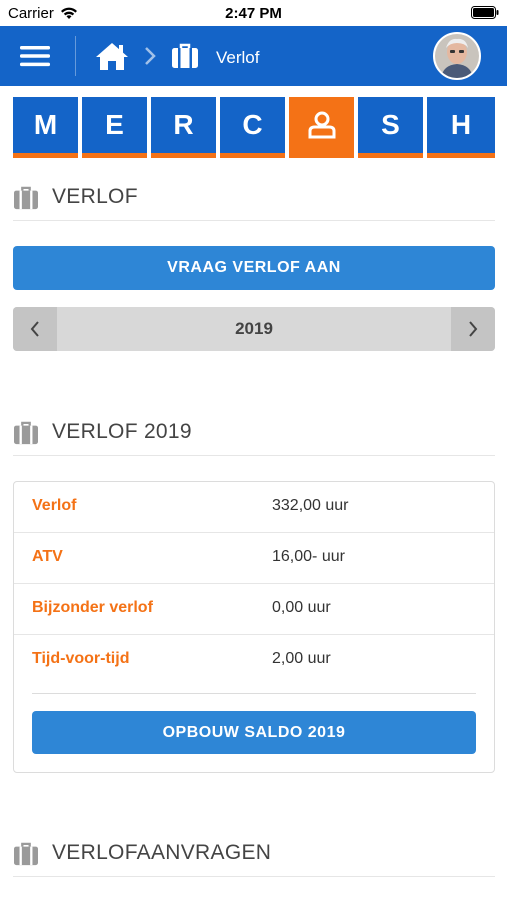  What do you see at coordinates (112, 56) in the screenshot?
I see `home-icon` at bounding box center [112, 56].